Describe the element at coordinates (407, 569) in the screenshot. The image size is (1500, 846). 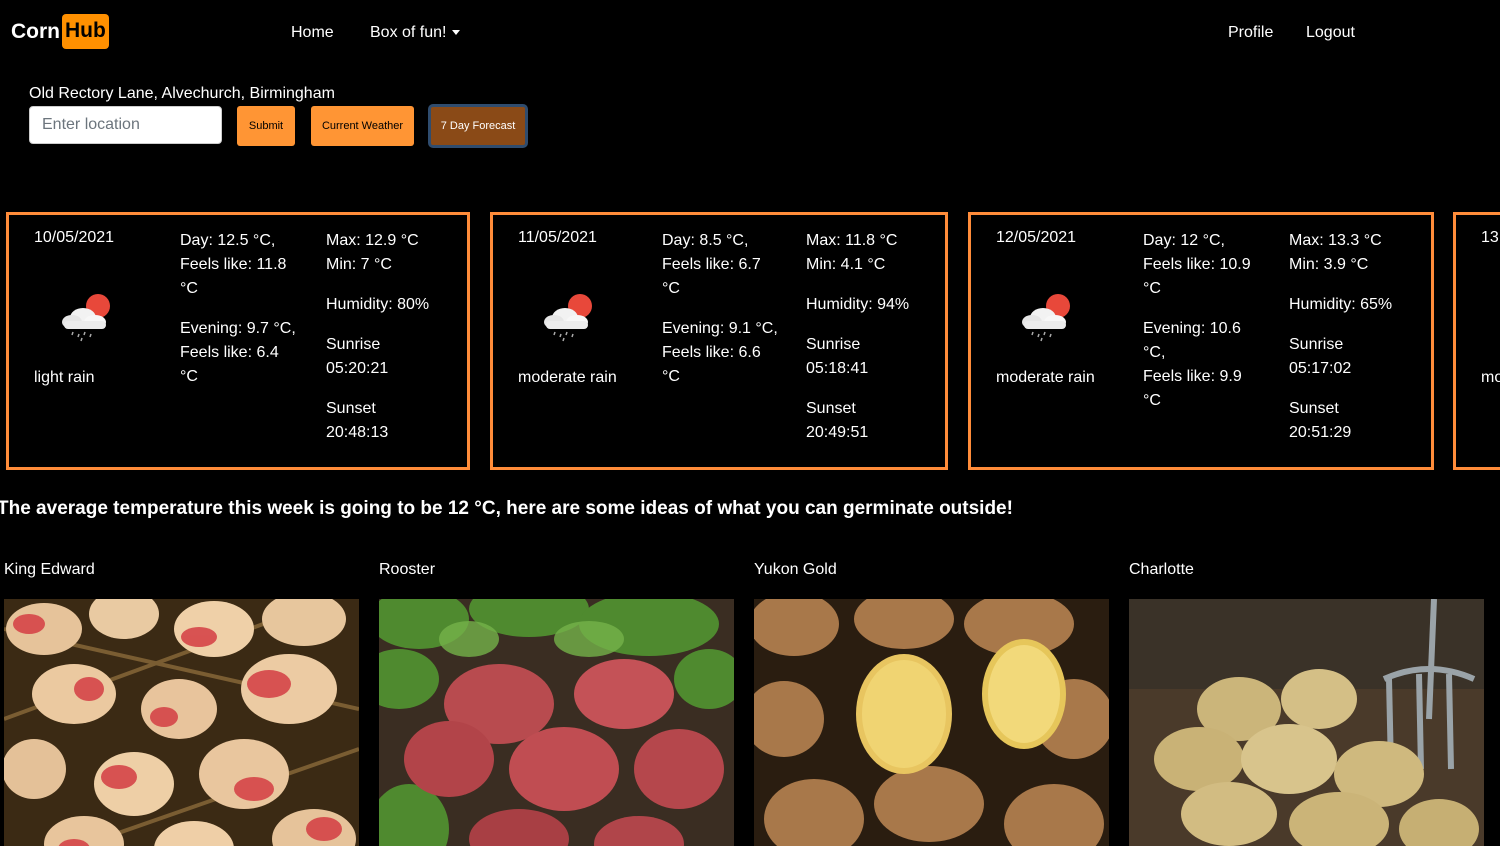
I see `potato-name: Rooster` at that location.